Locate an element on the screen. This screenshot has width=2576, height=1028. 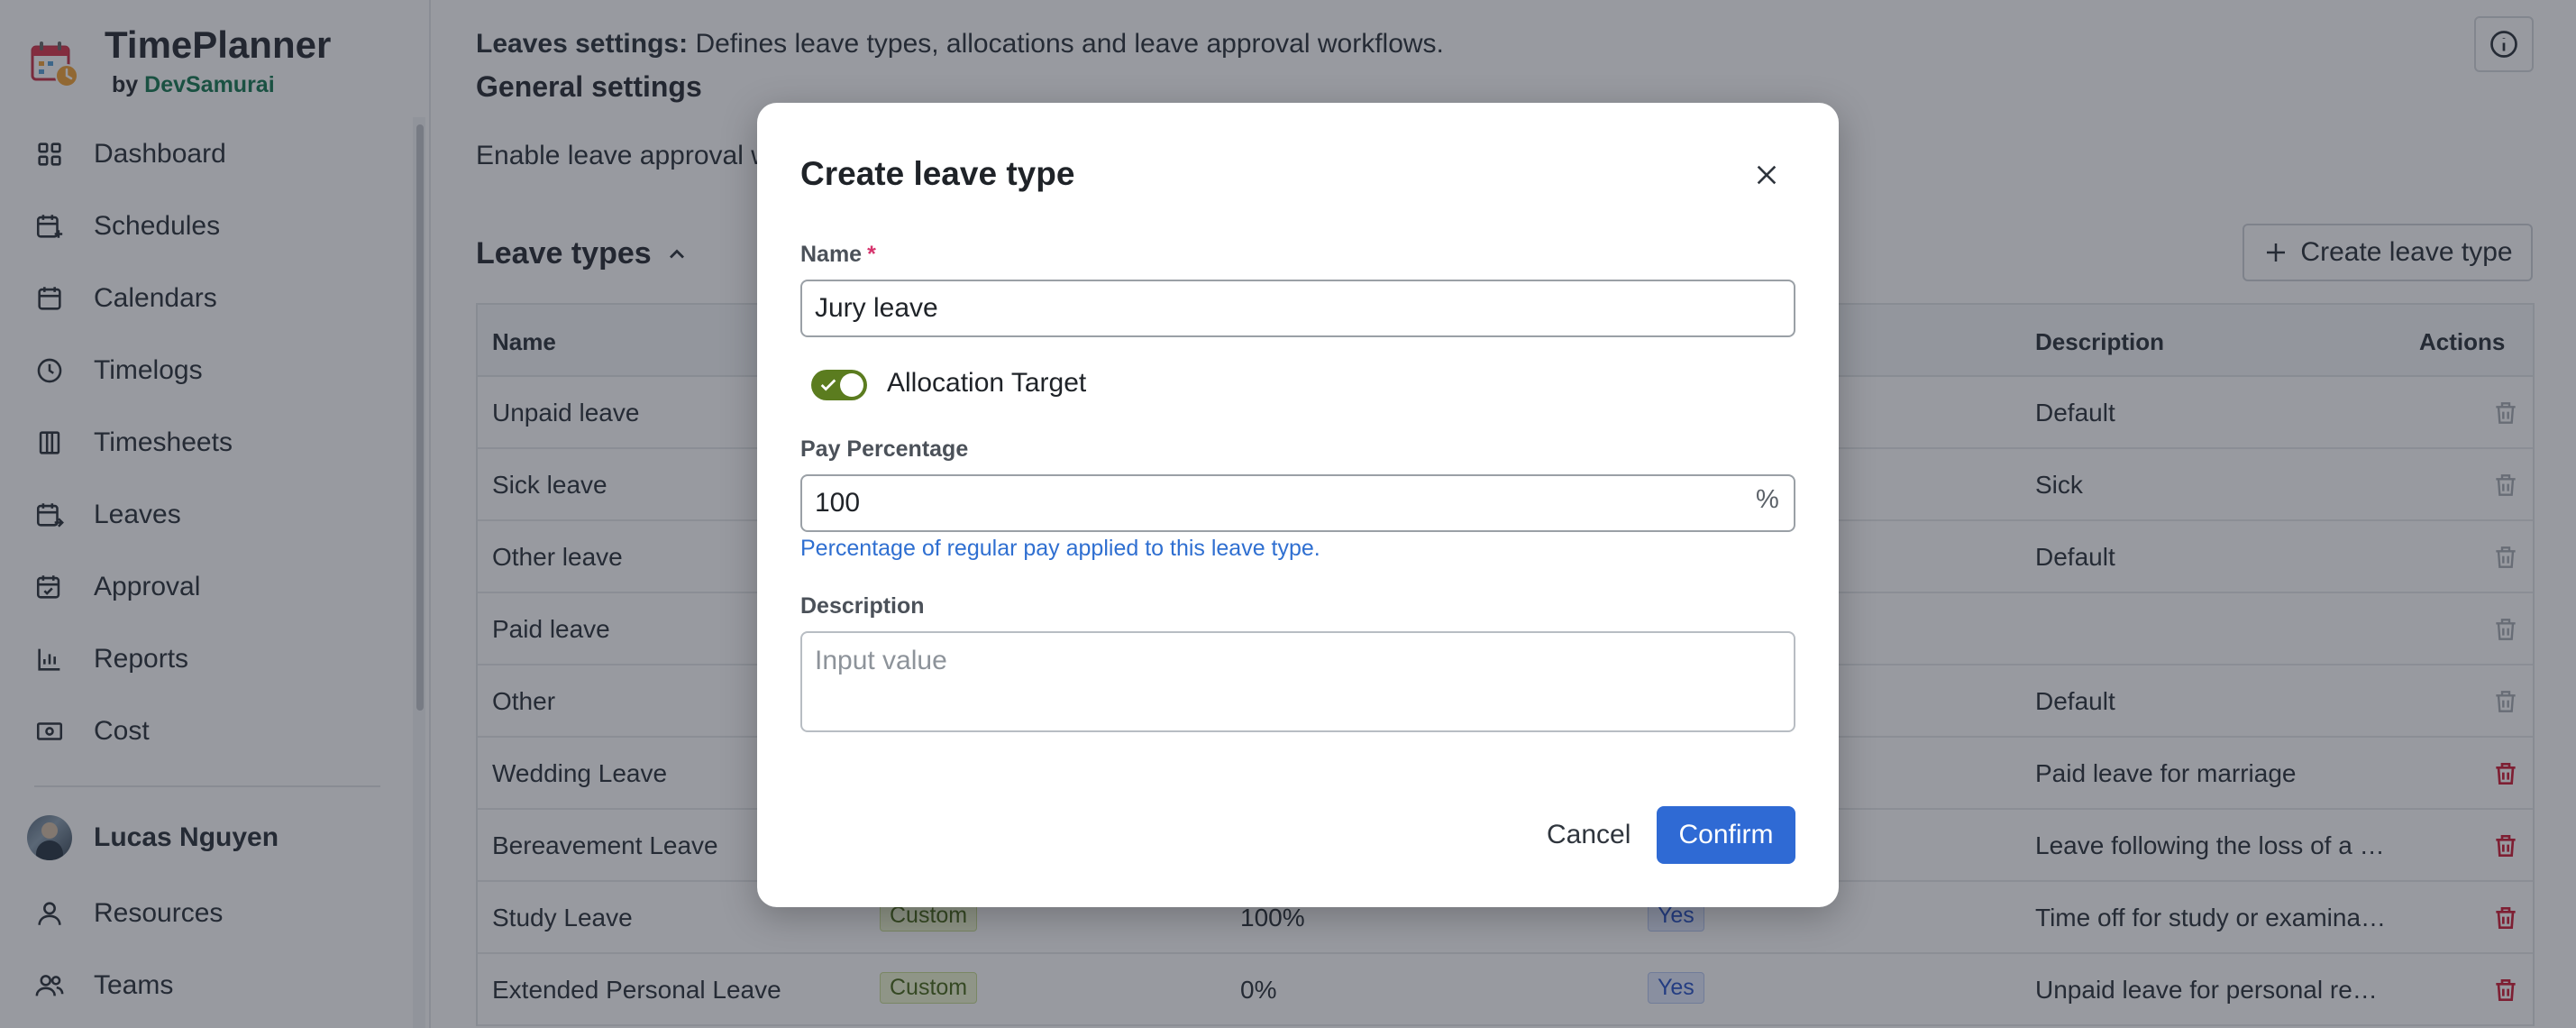
percent-suffix: % is located at coordinates (1767, 500).